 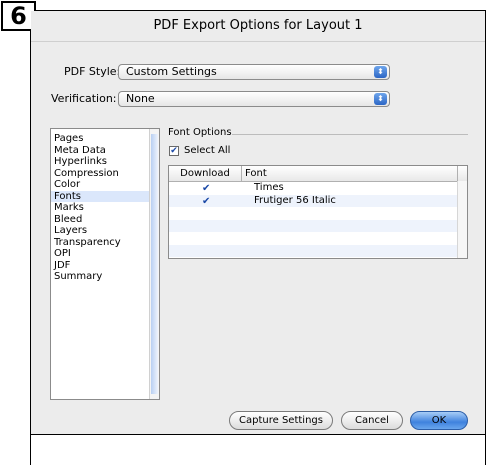 What do you see at coordinates (372, 420) in the screenshot?
I see `cancel-button: Cancel` at bounding box center [372, 420].